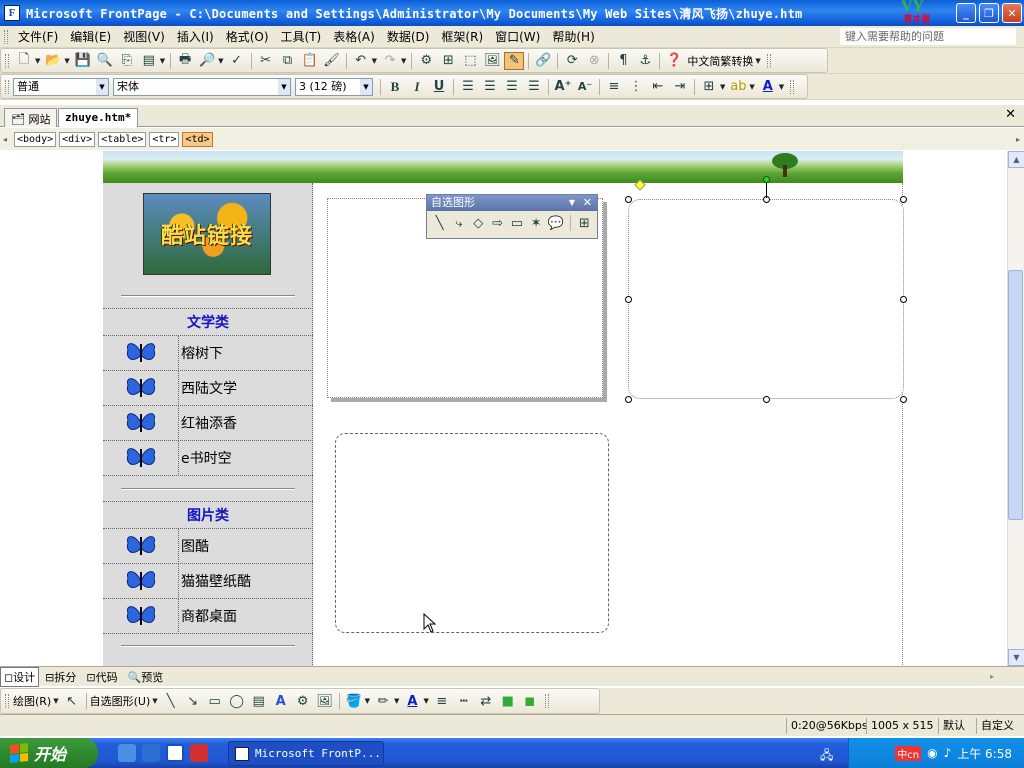 Image resolution: width=1024 pixels, height=768 pixels. What do you see at coordinates (32, 701) in the screenshot?
I see `draw-menu-button: 绘图(R)` at bounding box center [32, 701].